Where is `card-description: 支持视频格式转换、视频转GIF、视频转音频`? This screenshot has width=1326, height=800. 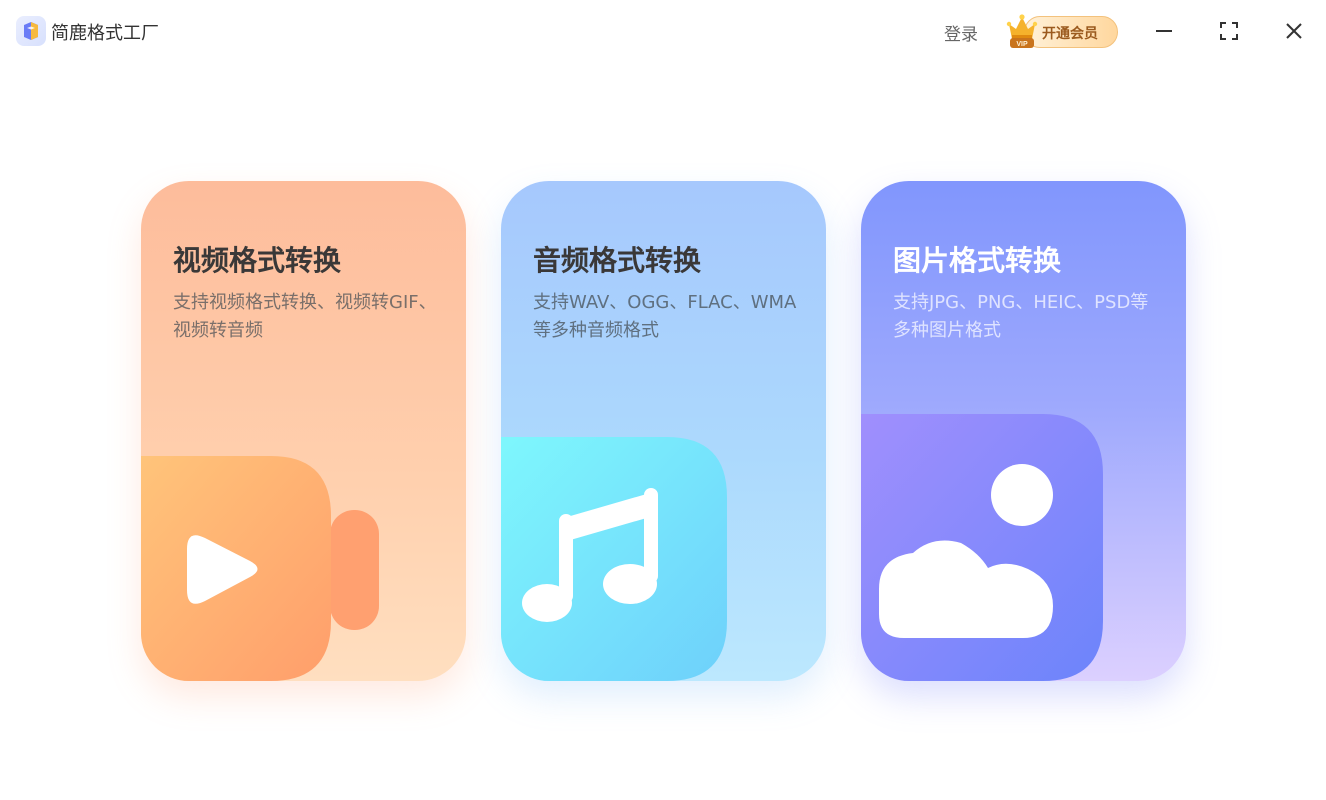
card-description: 支持视频格式转换、视频转GIF、视频转音频 is located at coordinates (305, 316).